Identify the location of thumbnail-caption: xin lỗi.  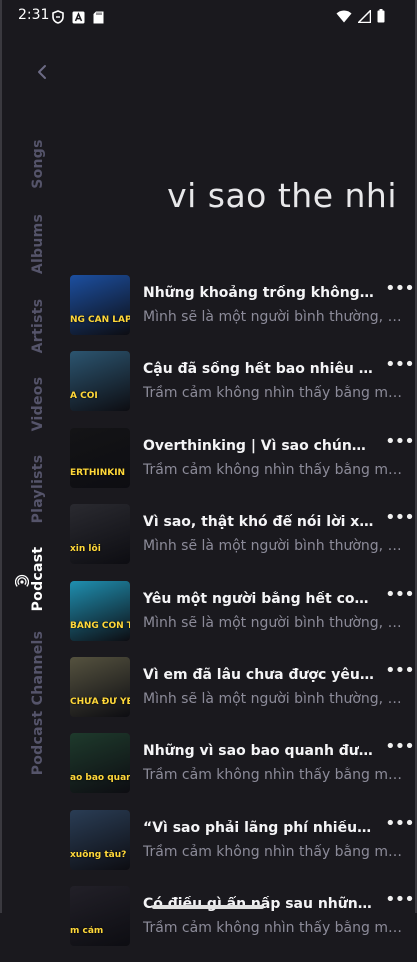
(85, 549).